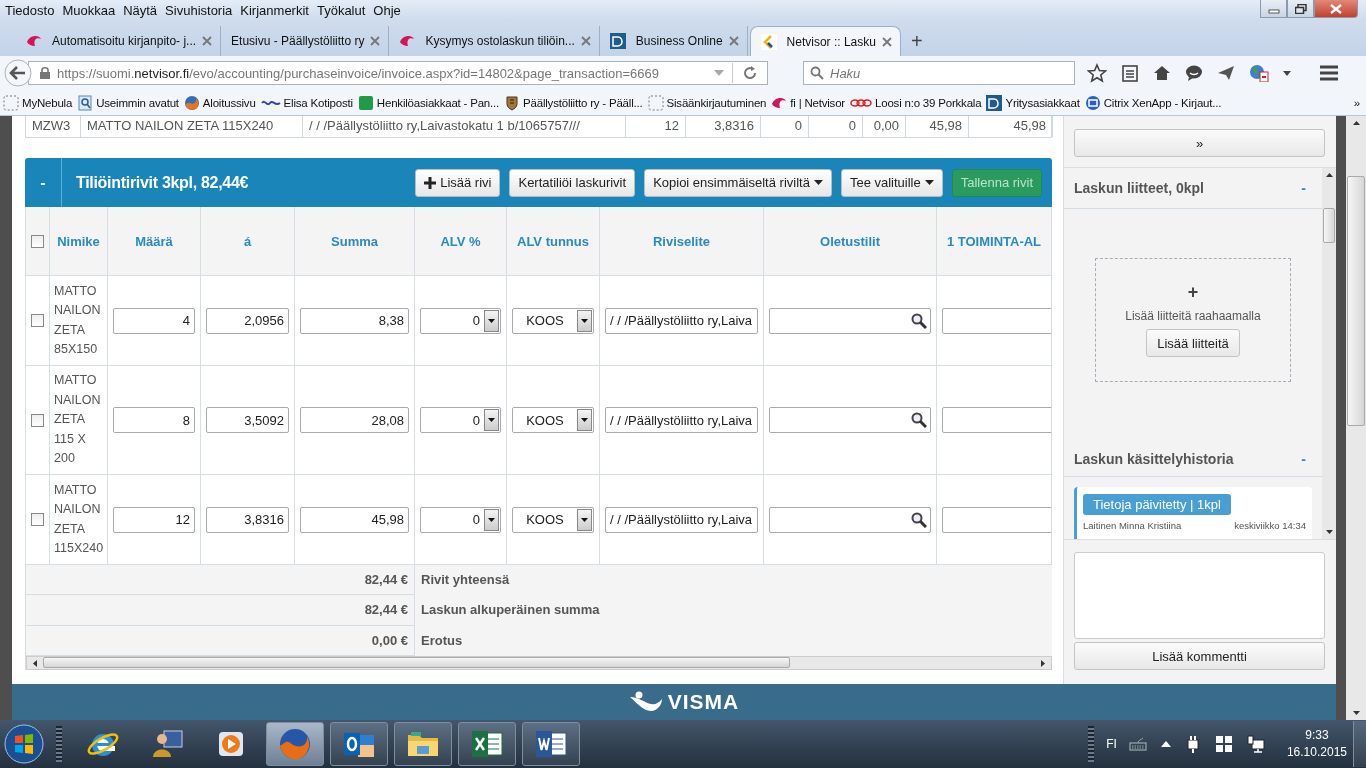  Describe the element at coordinates (939, 73) in the screenshot. I see `search-field: Haku` at that location.